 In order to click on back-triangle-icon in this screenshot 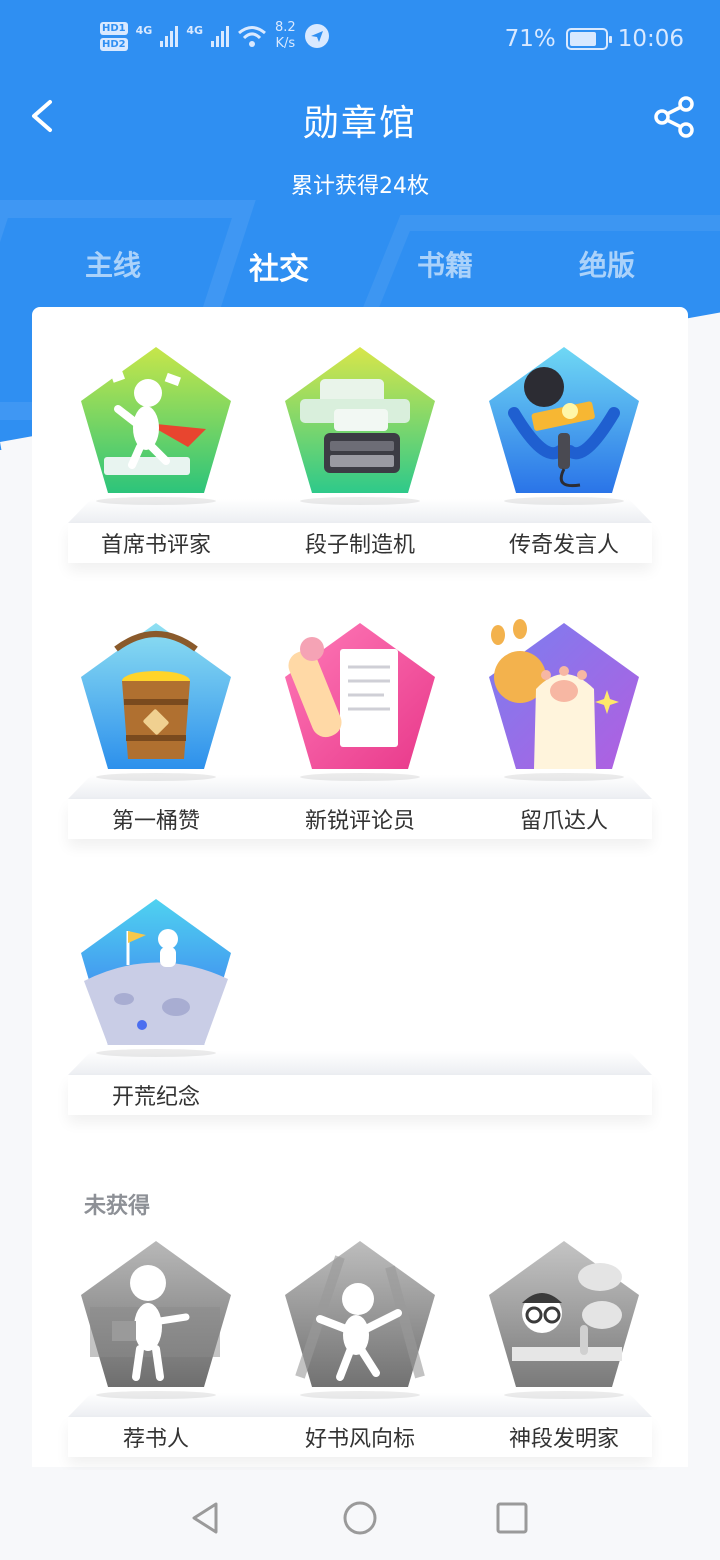, I will do `click(206, 1518)`.